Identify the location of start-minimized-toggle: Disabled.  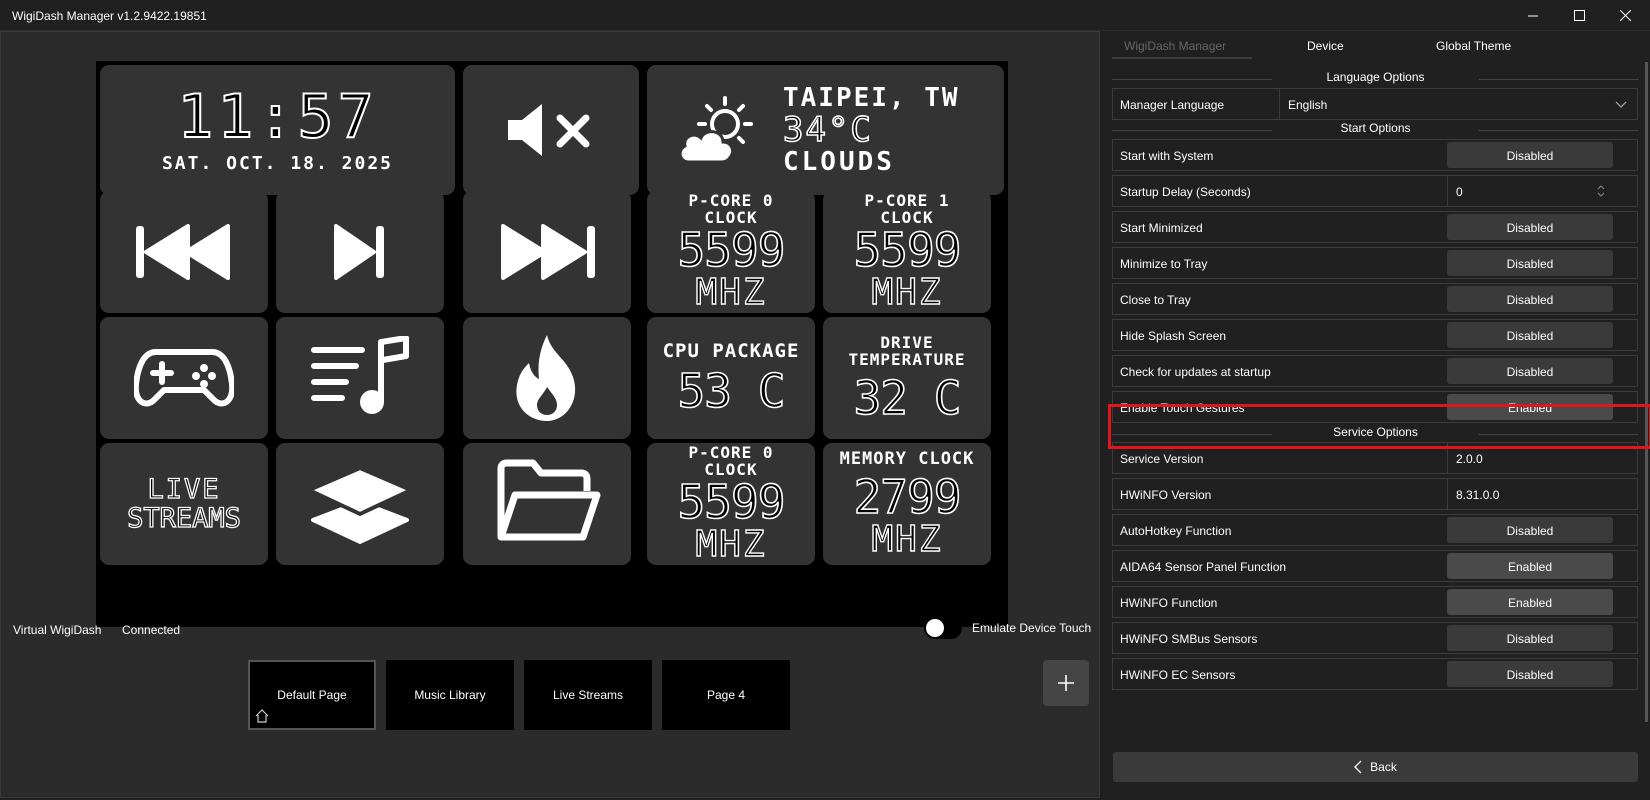
(1530, 227).